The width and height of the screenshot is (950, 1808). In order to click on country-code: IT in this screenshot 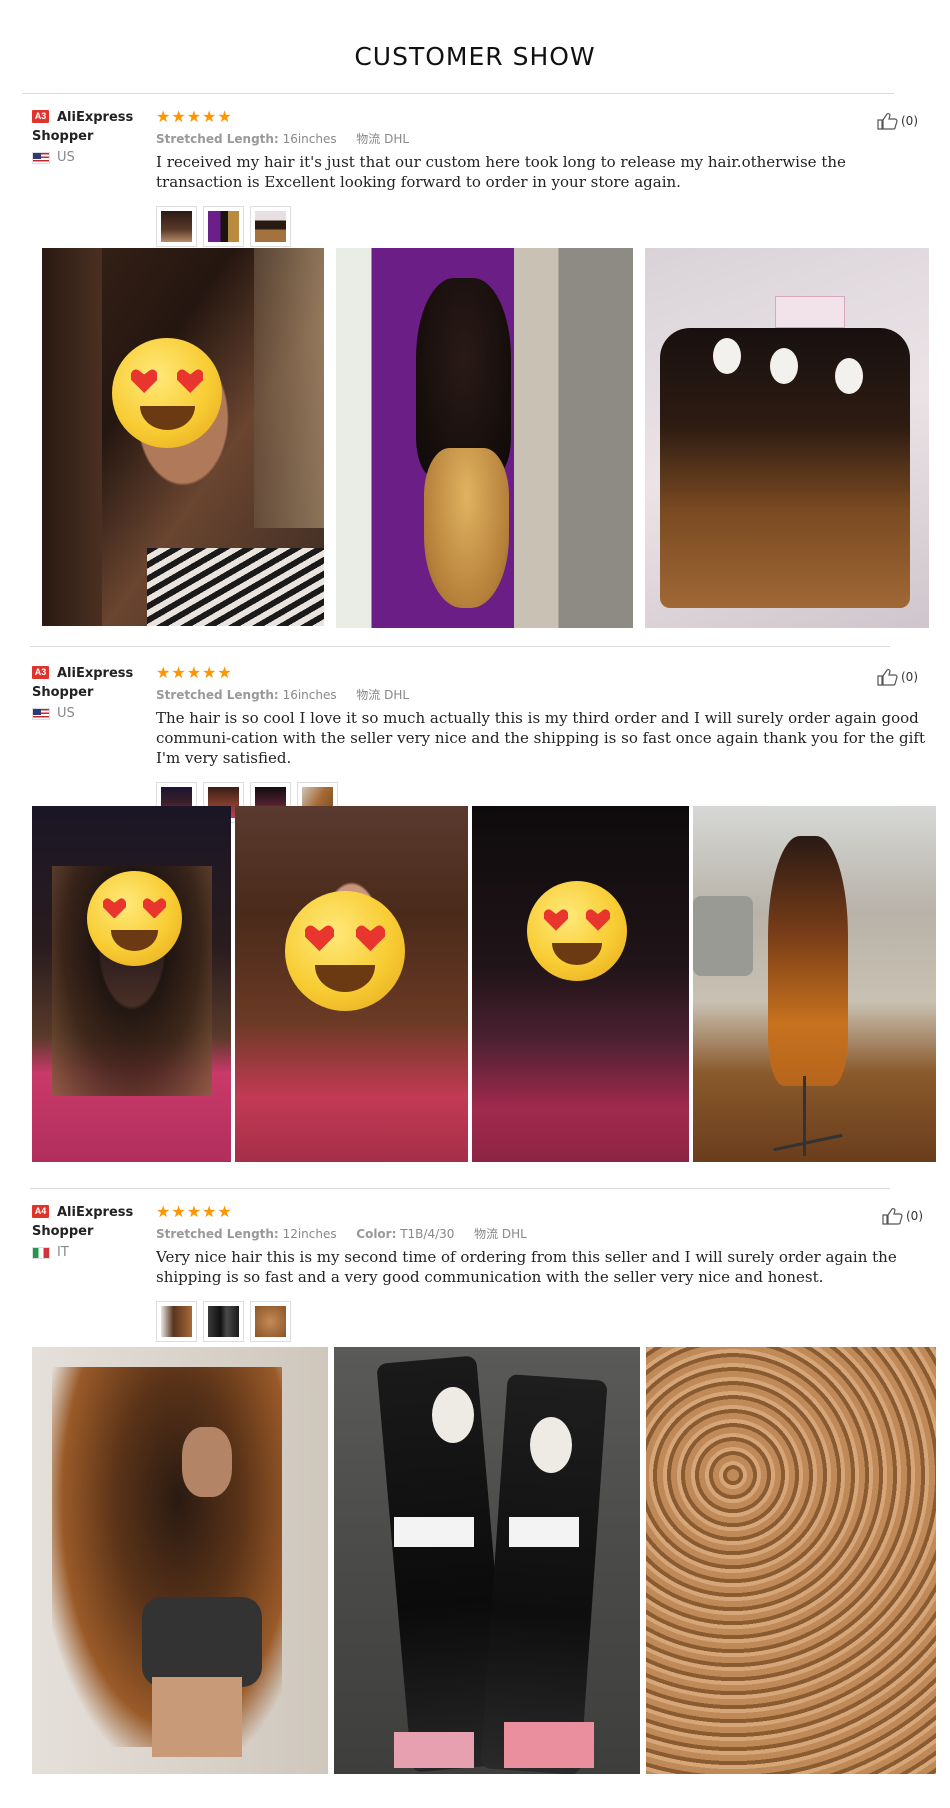, I will do `click(63, 1252)`.